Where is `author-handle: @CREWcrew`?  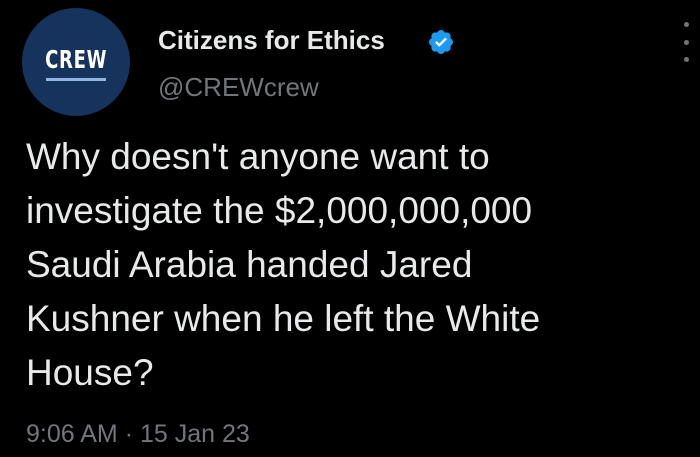
author-handle: @CREWcrew is located at coordinates (238, 87).